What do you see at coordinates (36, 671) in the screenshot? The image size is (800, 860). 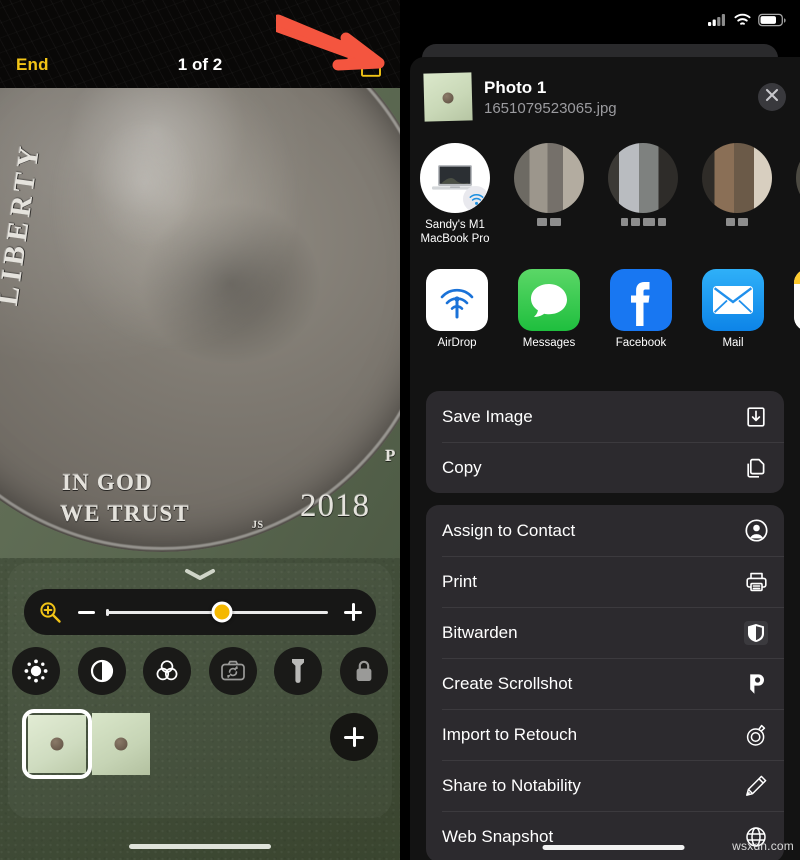 I see `brightness-button` at bounding box center [36, 671].